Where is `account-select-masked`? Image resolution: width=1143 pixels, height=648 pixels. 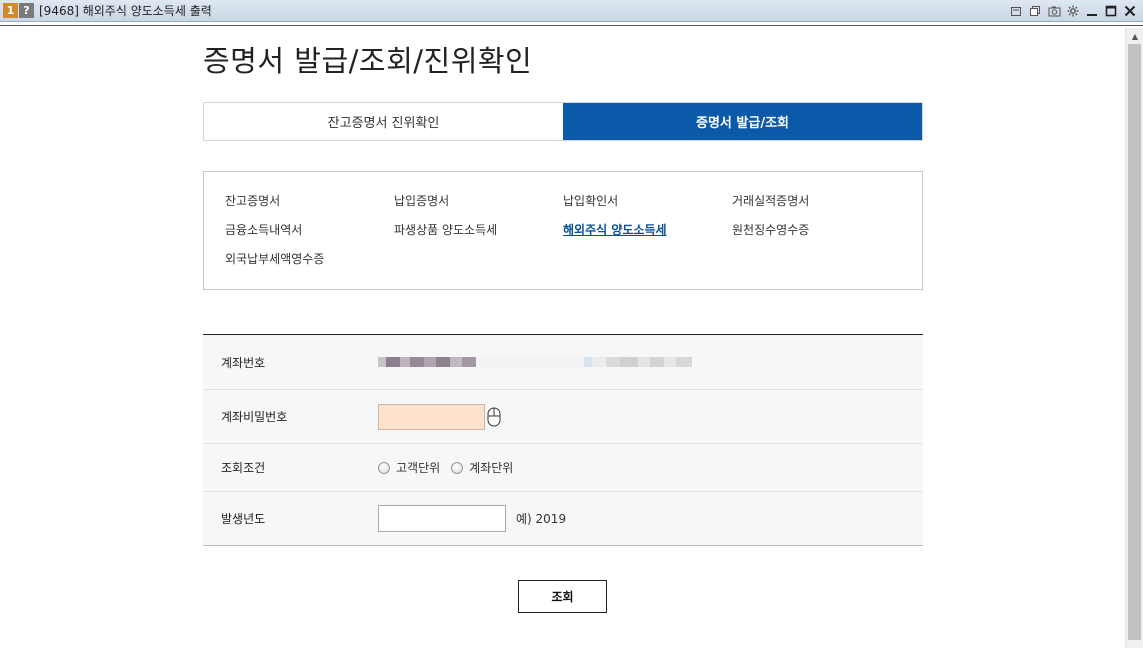 account-select-masked is located at coordinates (535, 362).